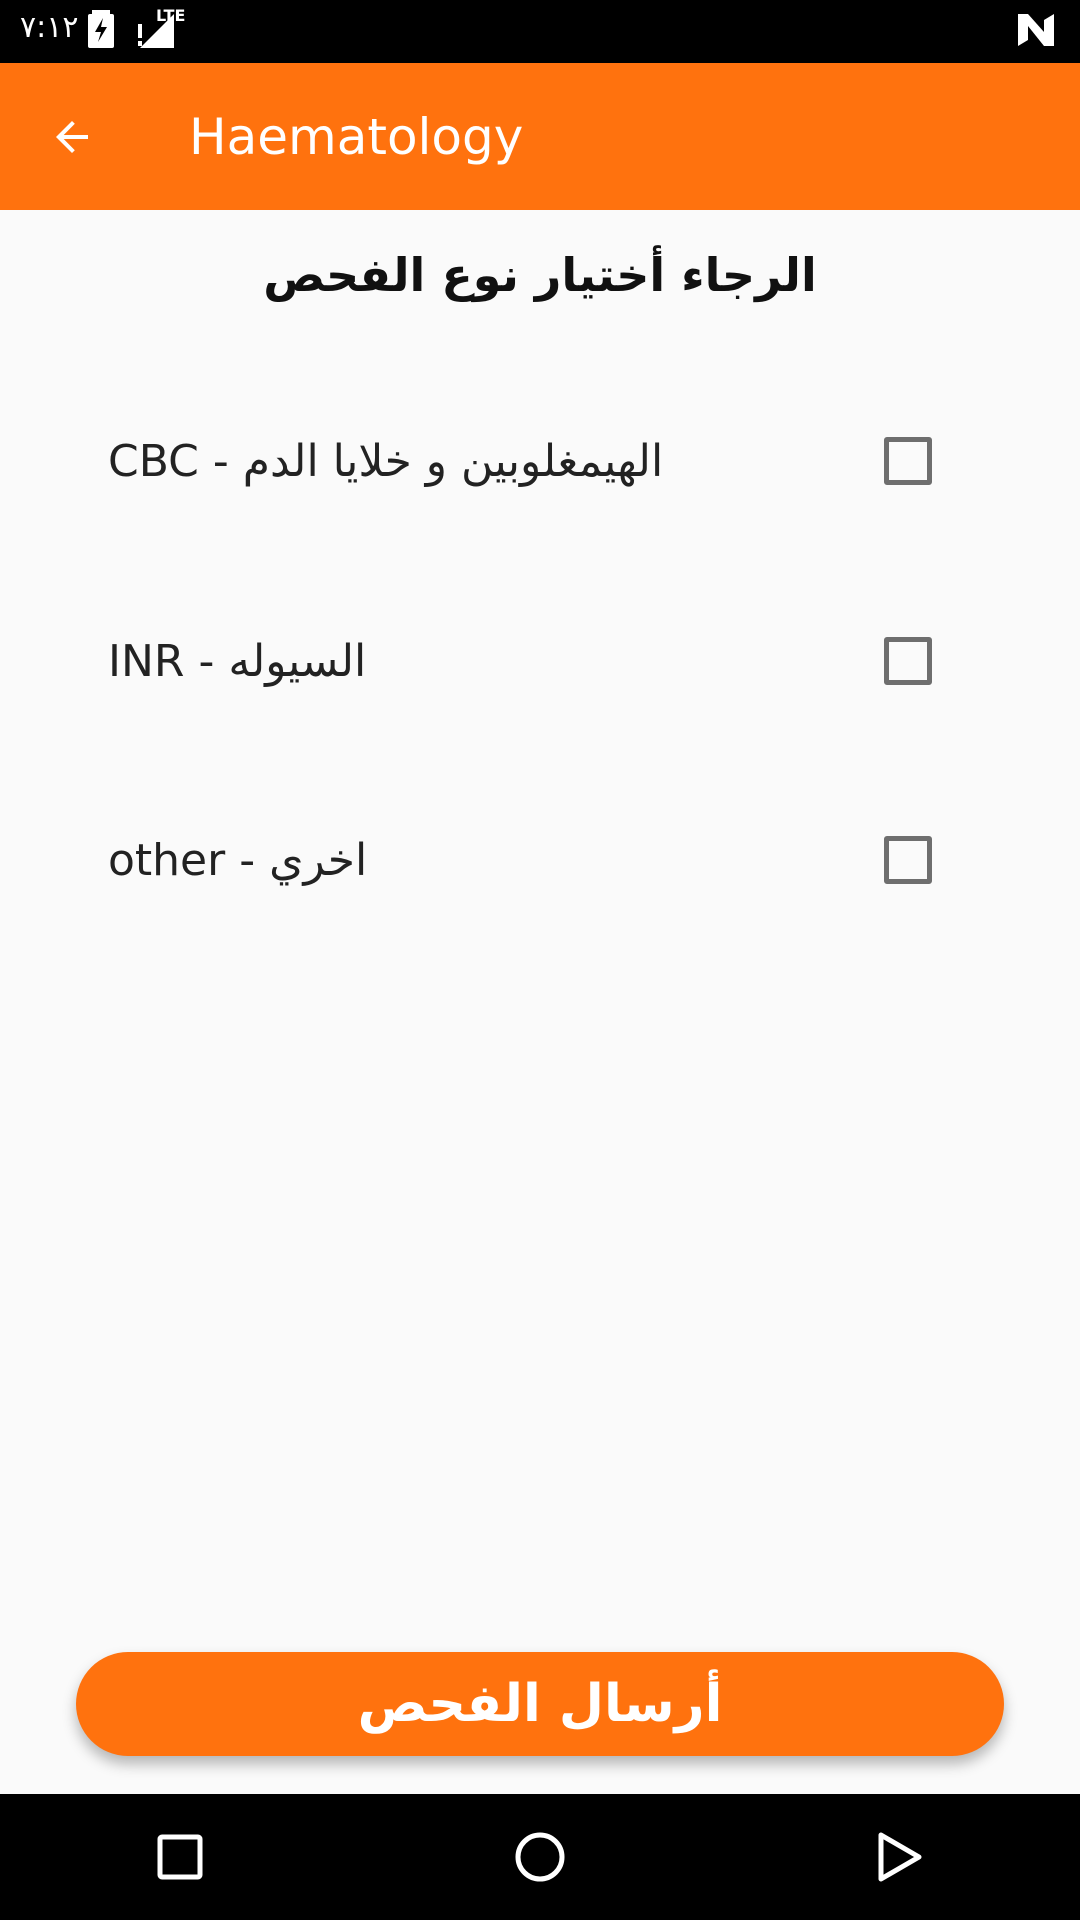 Image resolution: width=1080 pixels, height=1920 pixels. What do you see at coordinates (101, 31) in the screenshot?
I see `battery-charging-icon` at bounding box center [101, 31].